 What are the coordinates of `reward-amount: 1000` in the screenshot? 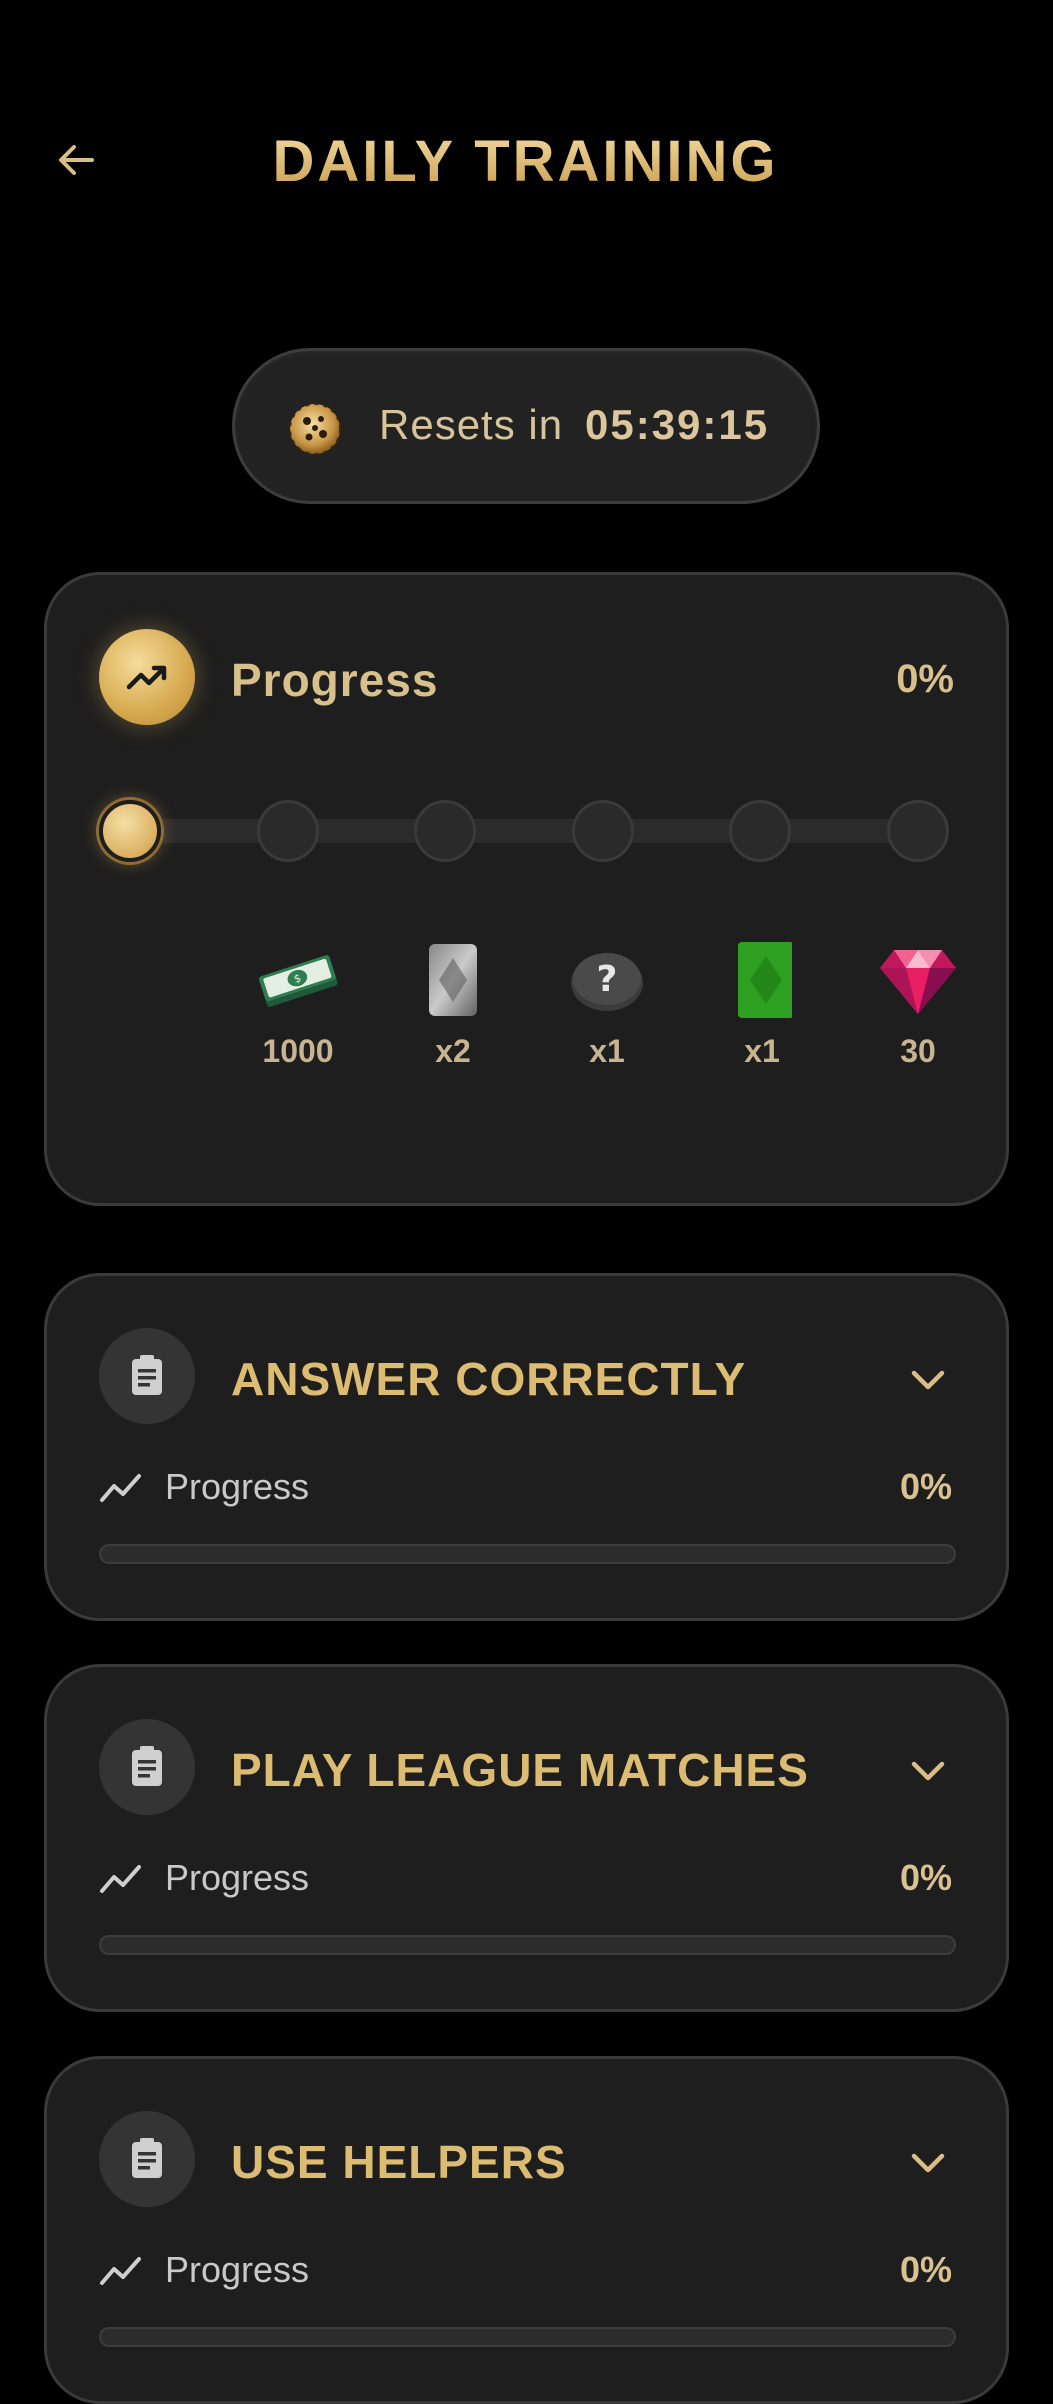 It's located at (298, 1051).